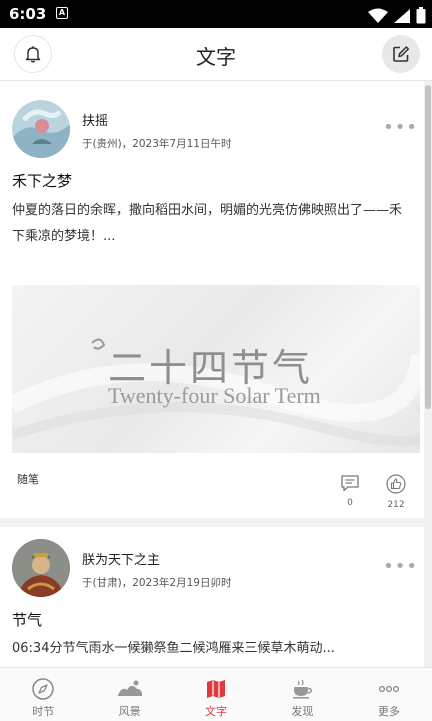 Image resolution: width=432 pixels, height=721 pixels. What do you see at coordinates (401, 15) in the screenshot?
I see `signal-icon` at bounding box center [401, 15].